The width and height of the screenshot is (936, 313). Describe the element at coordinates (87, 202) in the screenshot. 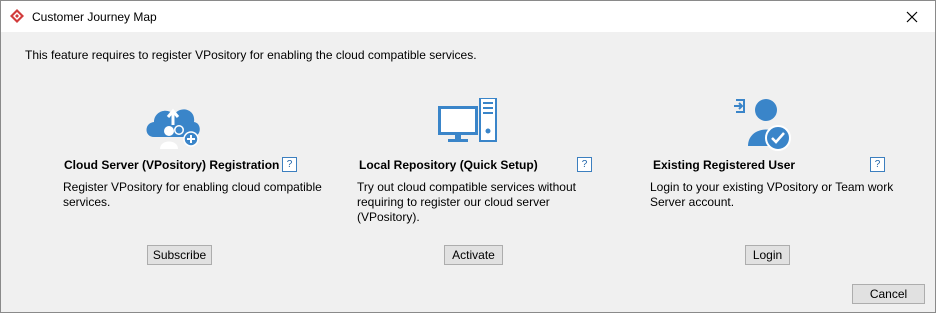

I see `description-line: services.` at that location.